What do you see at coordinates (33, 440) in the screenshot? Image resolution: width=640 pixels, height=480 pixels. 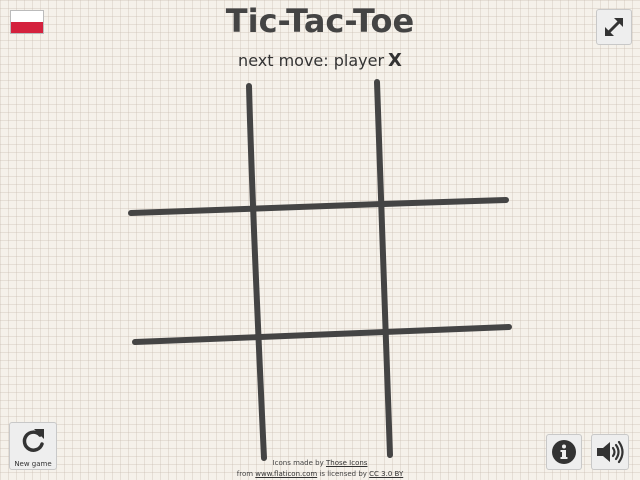 I see `restart-icon` at bounding box center [33, 440].